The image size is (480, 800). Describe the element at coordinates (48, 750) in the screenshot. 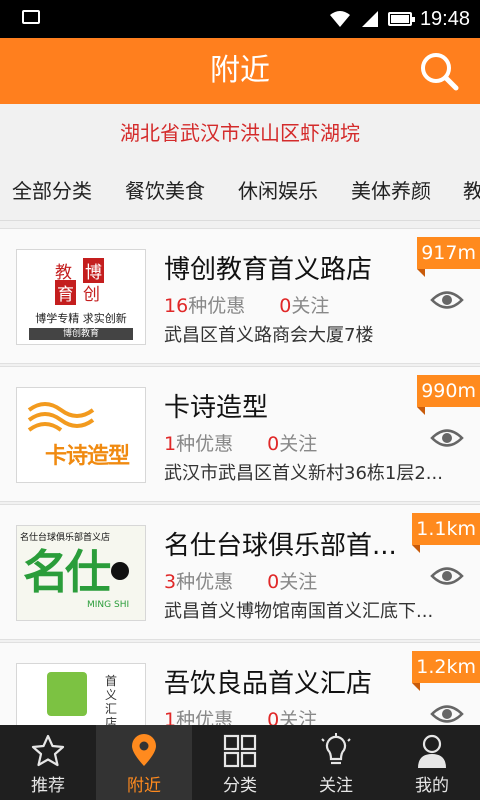

I see `star-icon` at that location.